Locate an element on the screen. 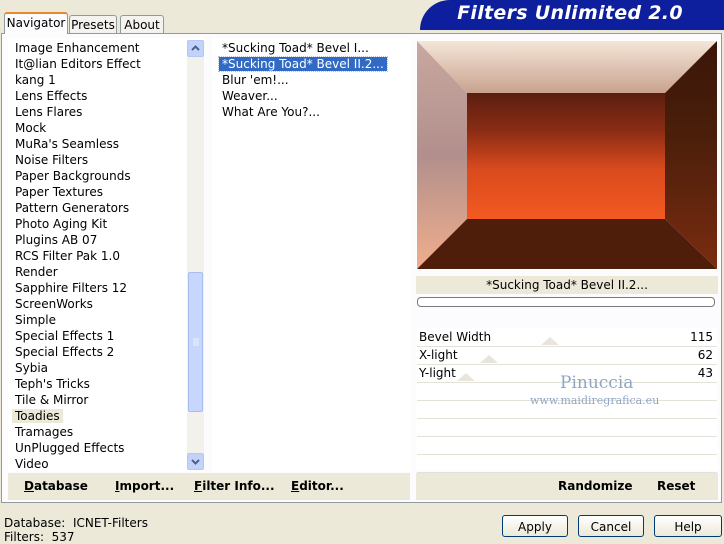 This screenshot has width=724, height=544. category-item-label: Sapphire Filters 12 is located at coordinates (71, 288).